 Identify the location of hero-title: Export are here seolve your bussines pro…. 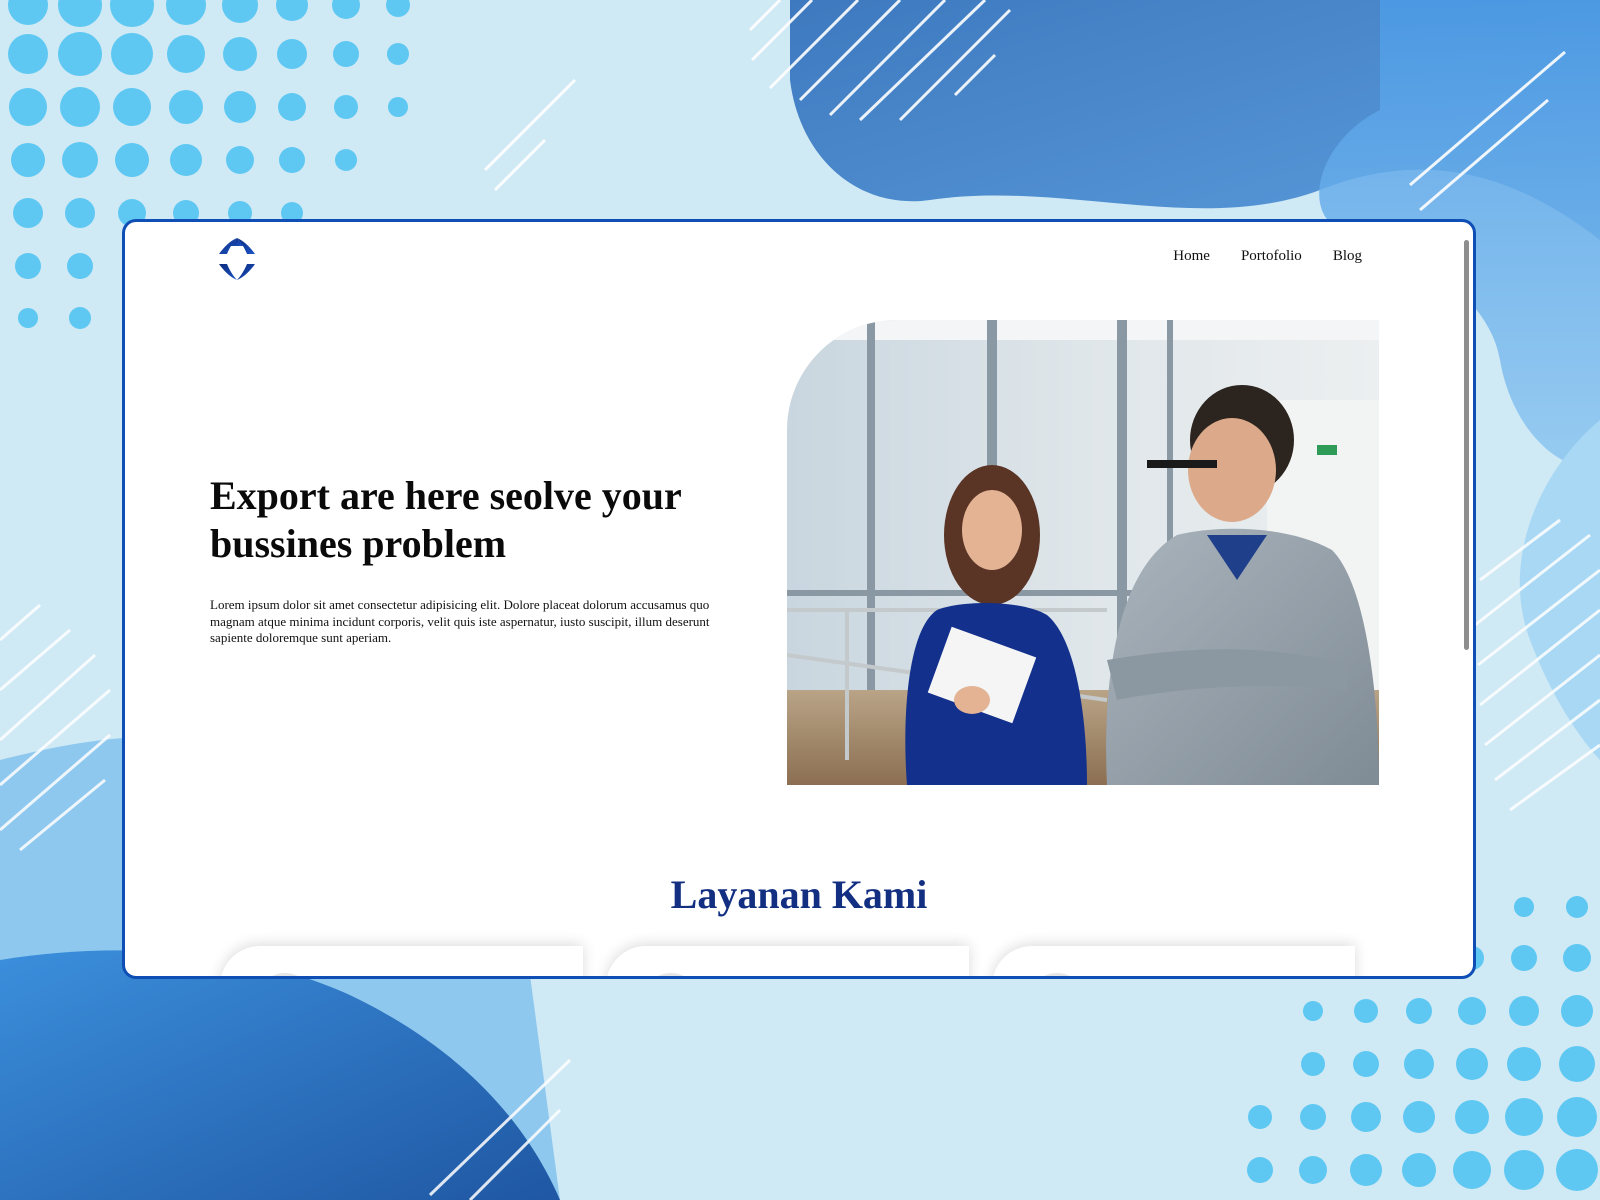
(446, 519).